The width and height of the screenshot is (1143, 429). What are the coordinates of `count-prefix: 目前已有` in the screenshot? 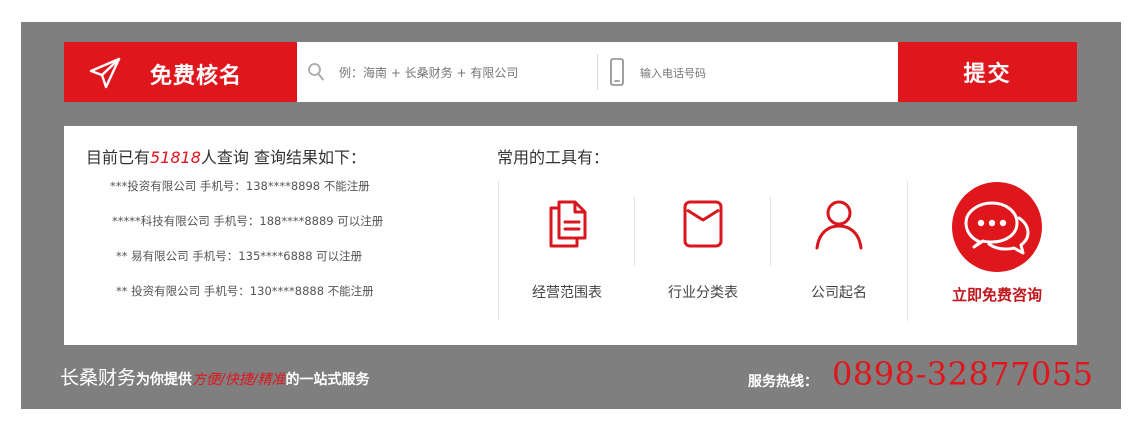 It's located at (118, 157).